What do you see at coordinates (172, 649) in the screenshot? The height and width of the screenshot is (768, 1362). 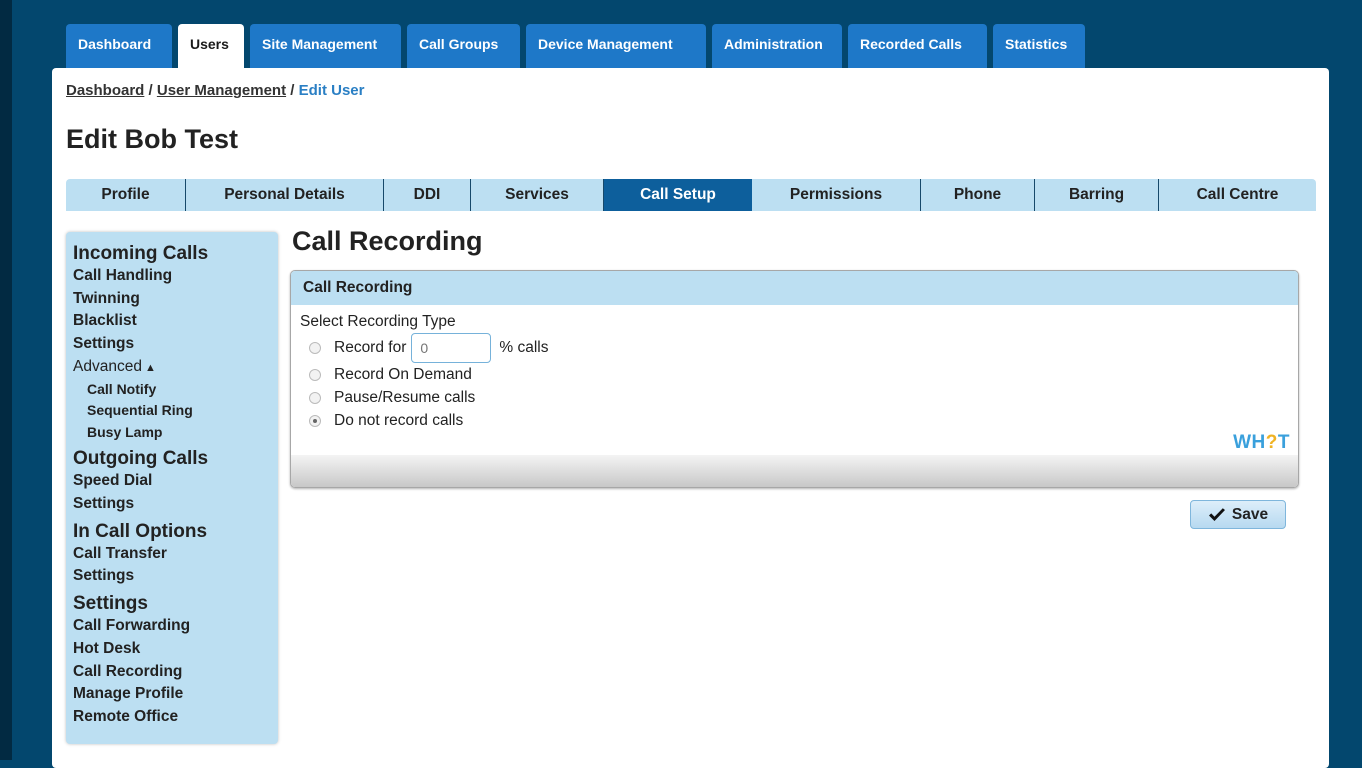 I see `sidebar-item-hot-desk: Hot Desk` at bounding box center [172, 649].